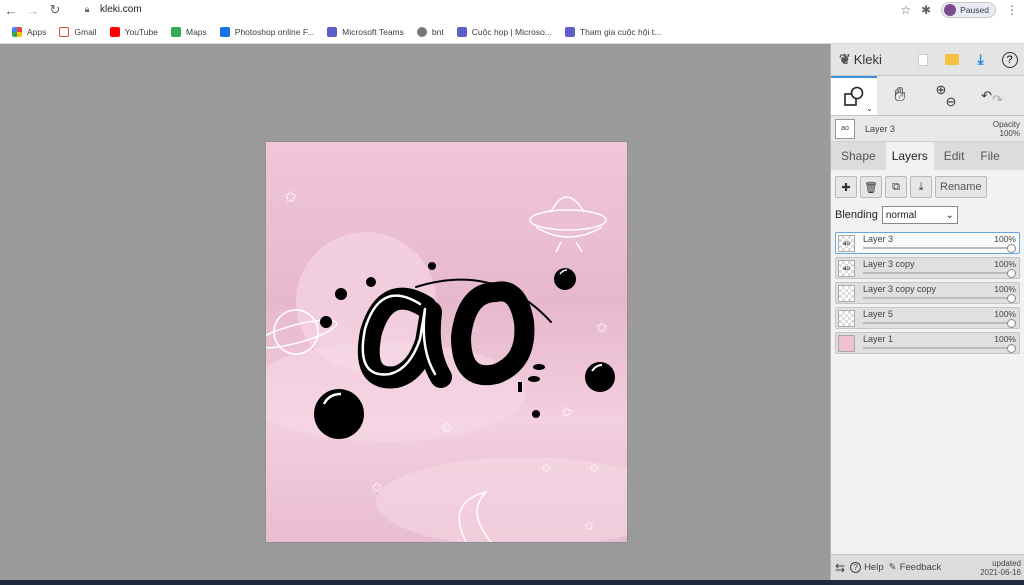  I want to click on opacity-value: 100%, so click(1009, 133).